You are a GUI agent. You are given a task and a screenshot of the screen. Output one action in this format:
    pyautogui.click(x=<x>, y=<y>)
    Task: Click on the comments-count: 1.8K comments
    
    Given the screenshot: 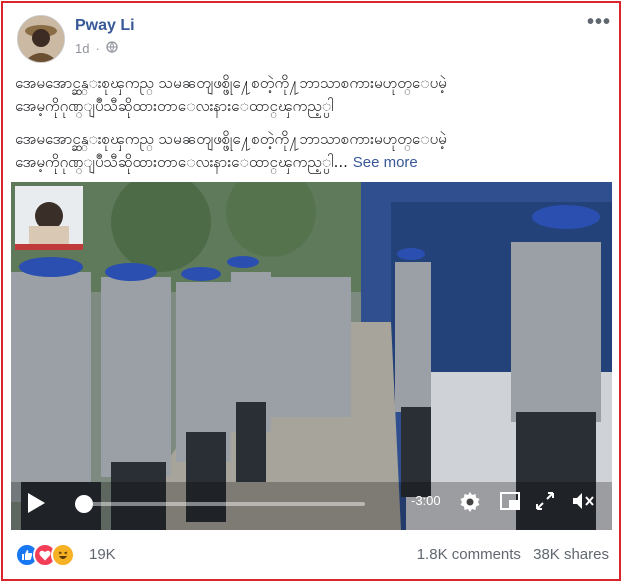 What is the action you would take?
    pyautogui.click(x=469, y=554)
    